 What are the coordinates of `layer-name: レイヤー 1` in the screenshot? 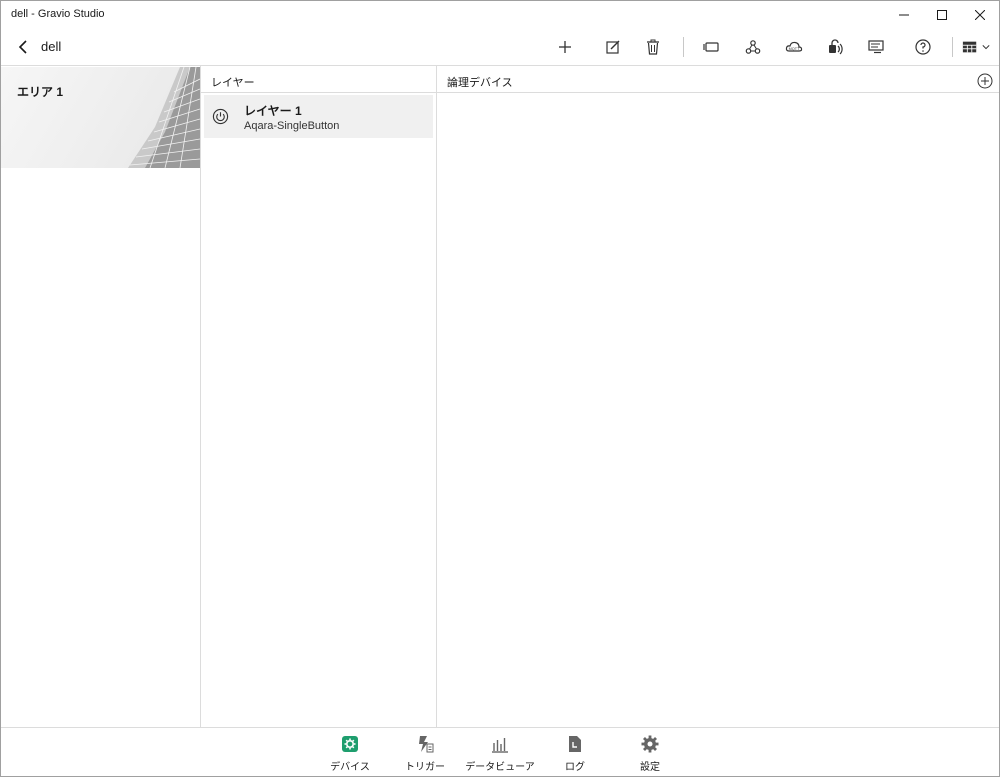 It's located at (273, 111).